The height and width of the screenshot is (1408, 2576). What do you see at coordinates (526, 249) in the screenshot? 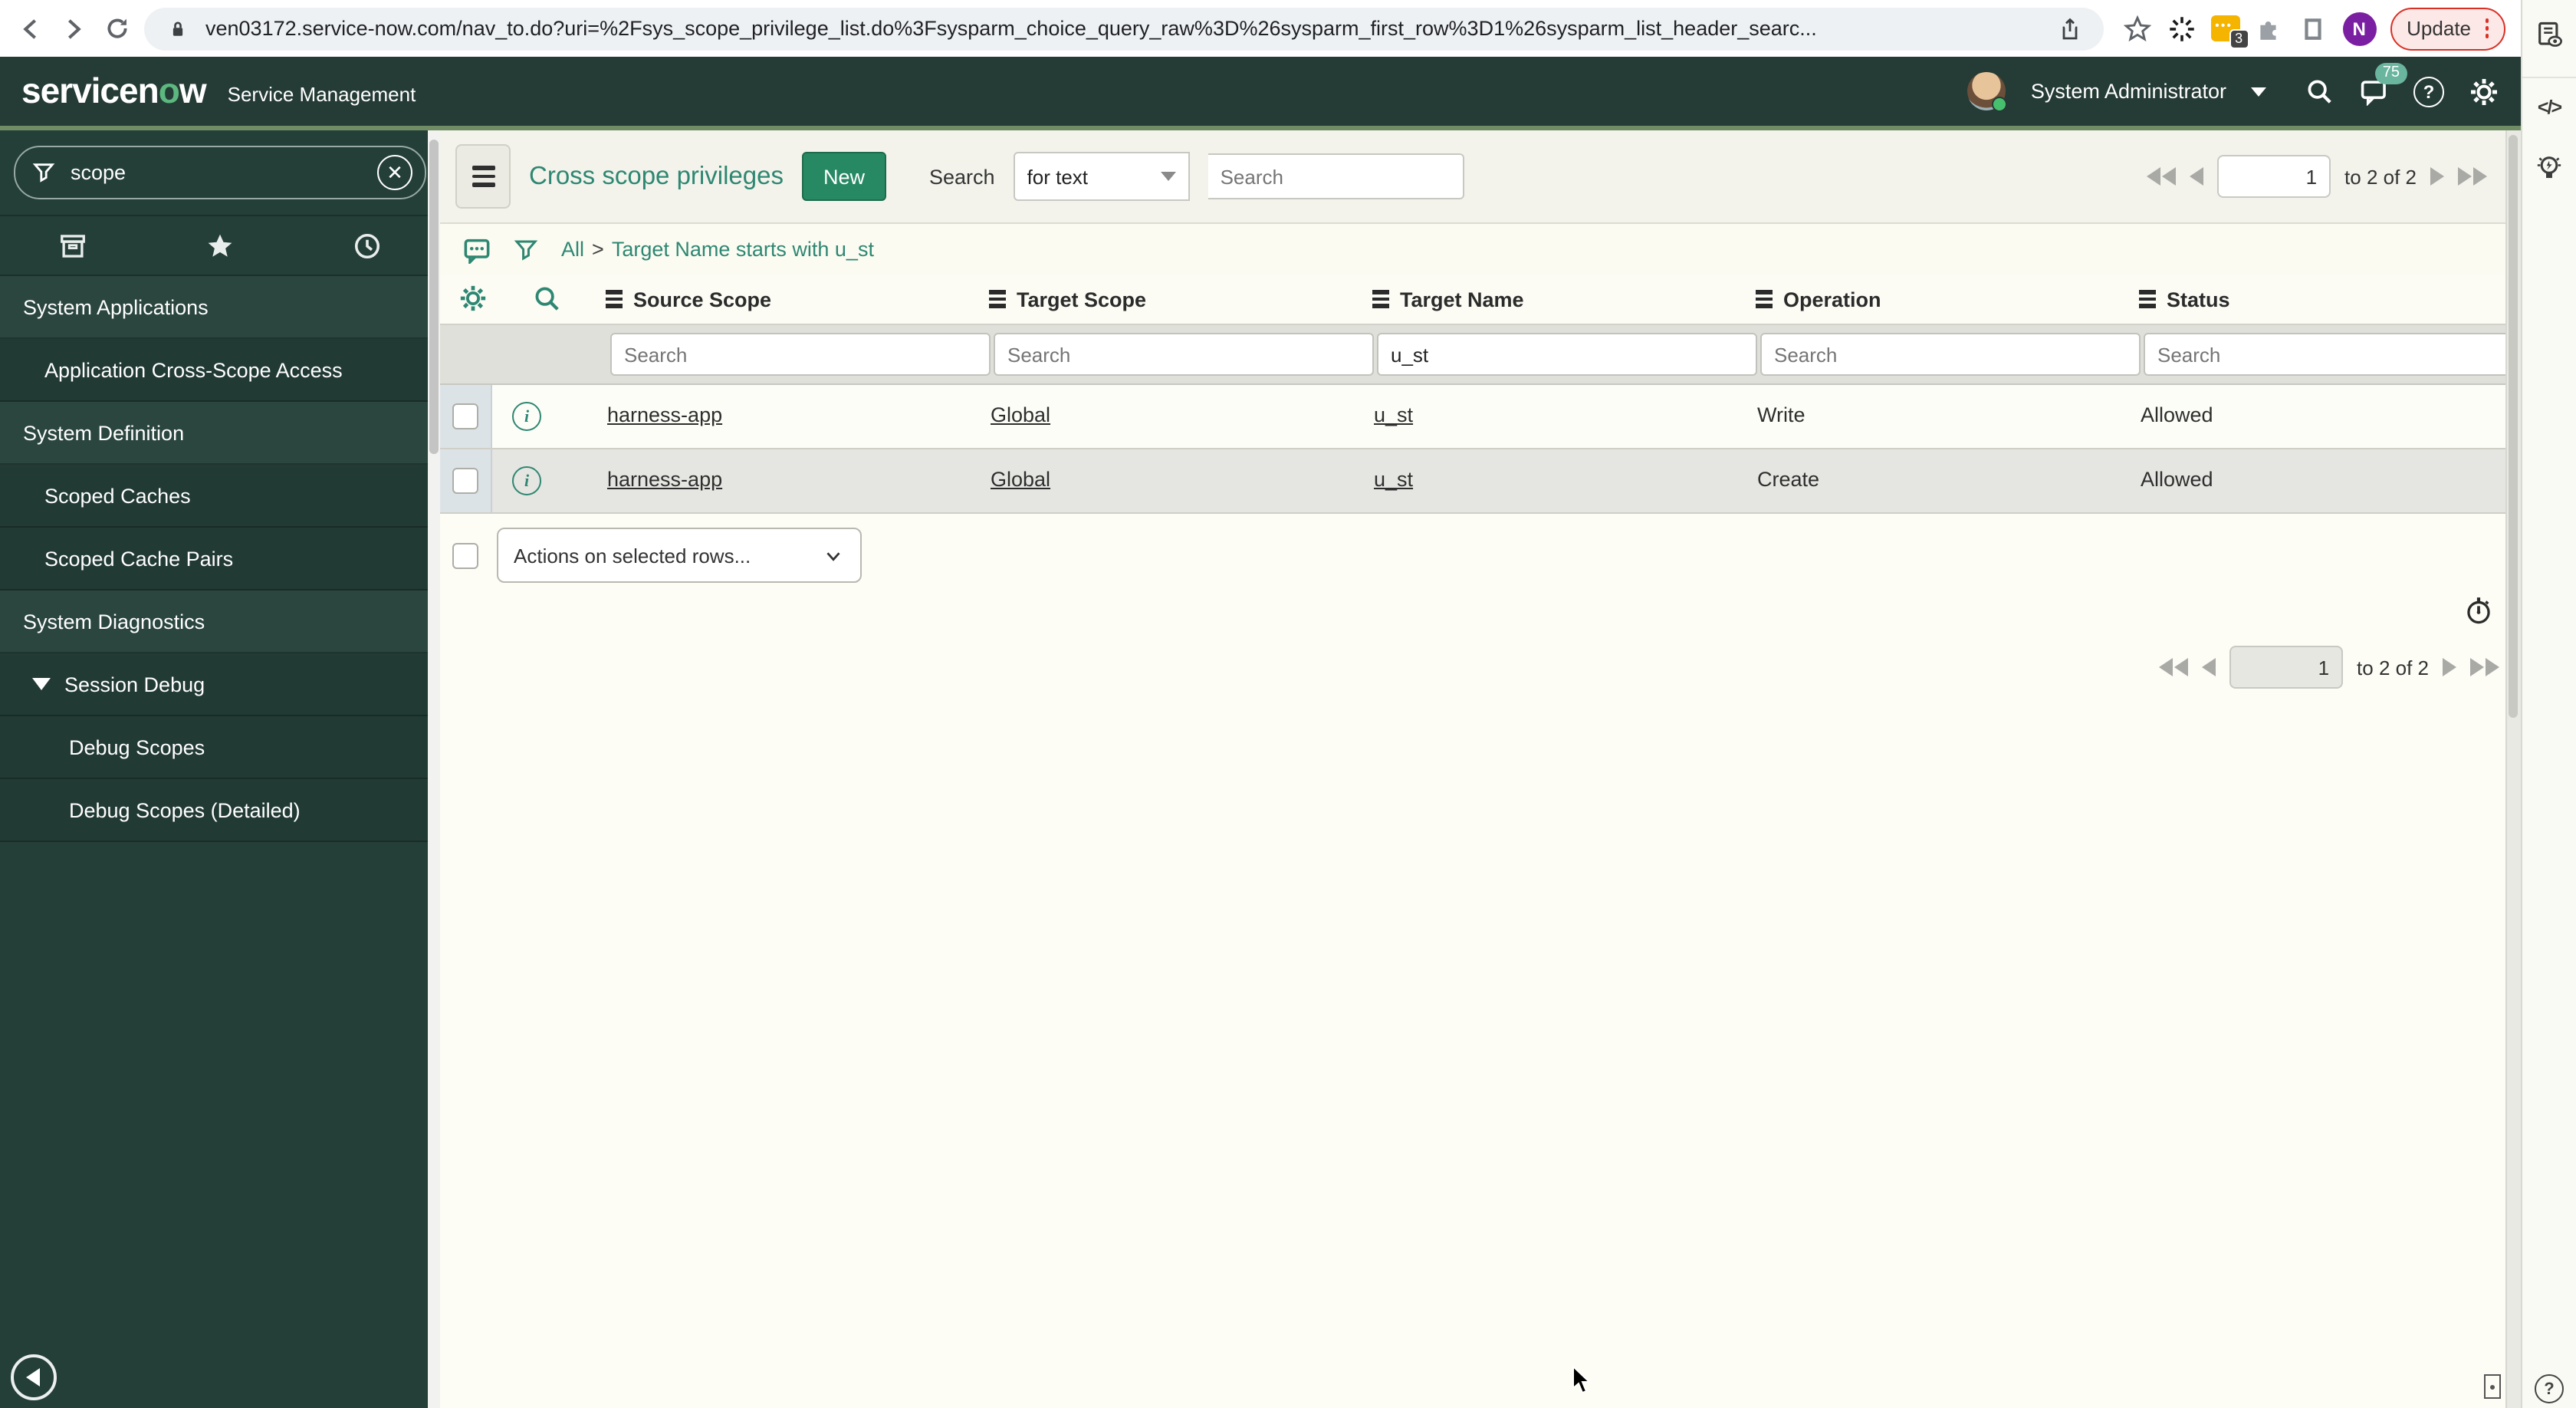
I see `filter-icon` at bounding box center [526, 249].